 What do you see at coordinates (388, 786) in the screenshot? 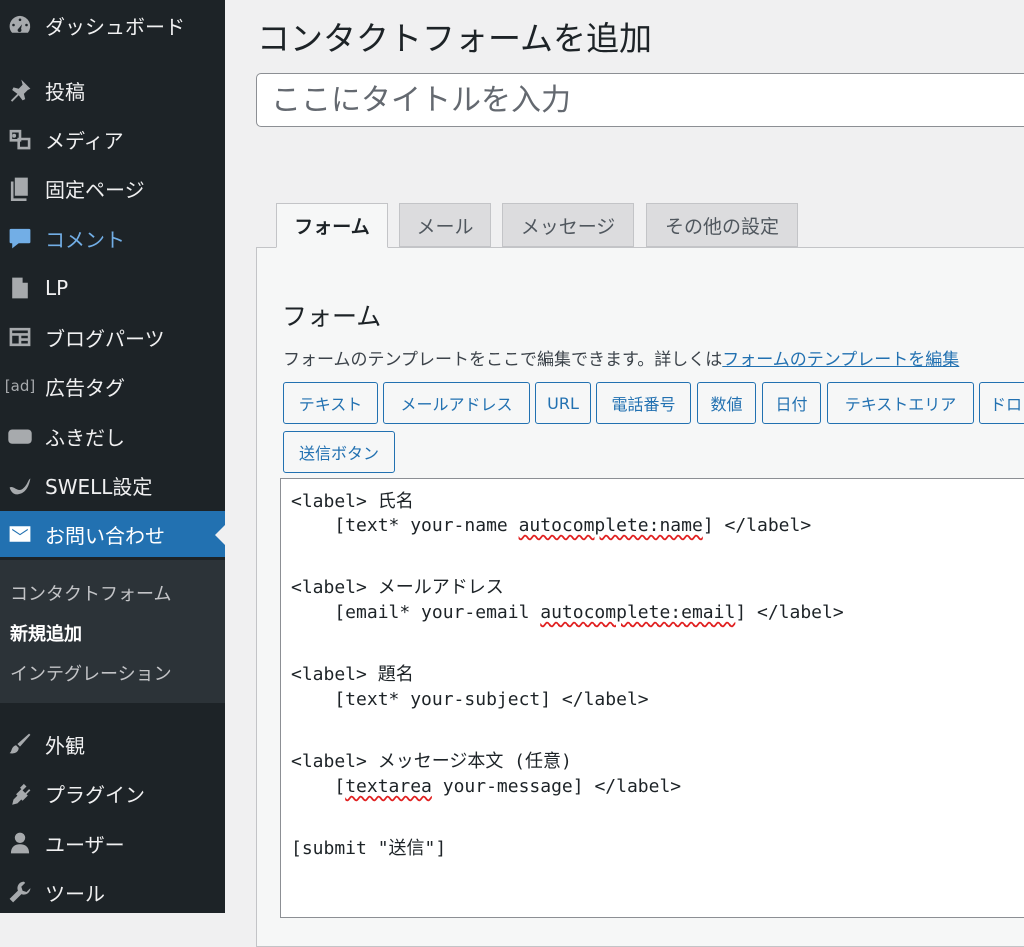
I see `spellcheck-word: textarea` at bounding box center [388, 786].